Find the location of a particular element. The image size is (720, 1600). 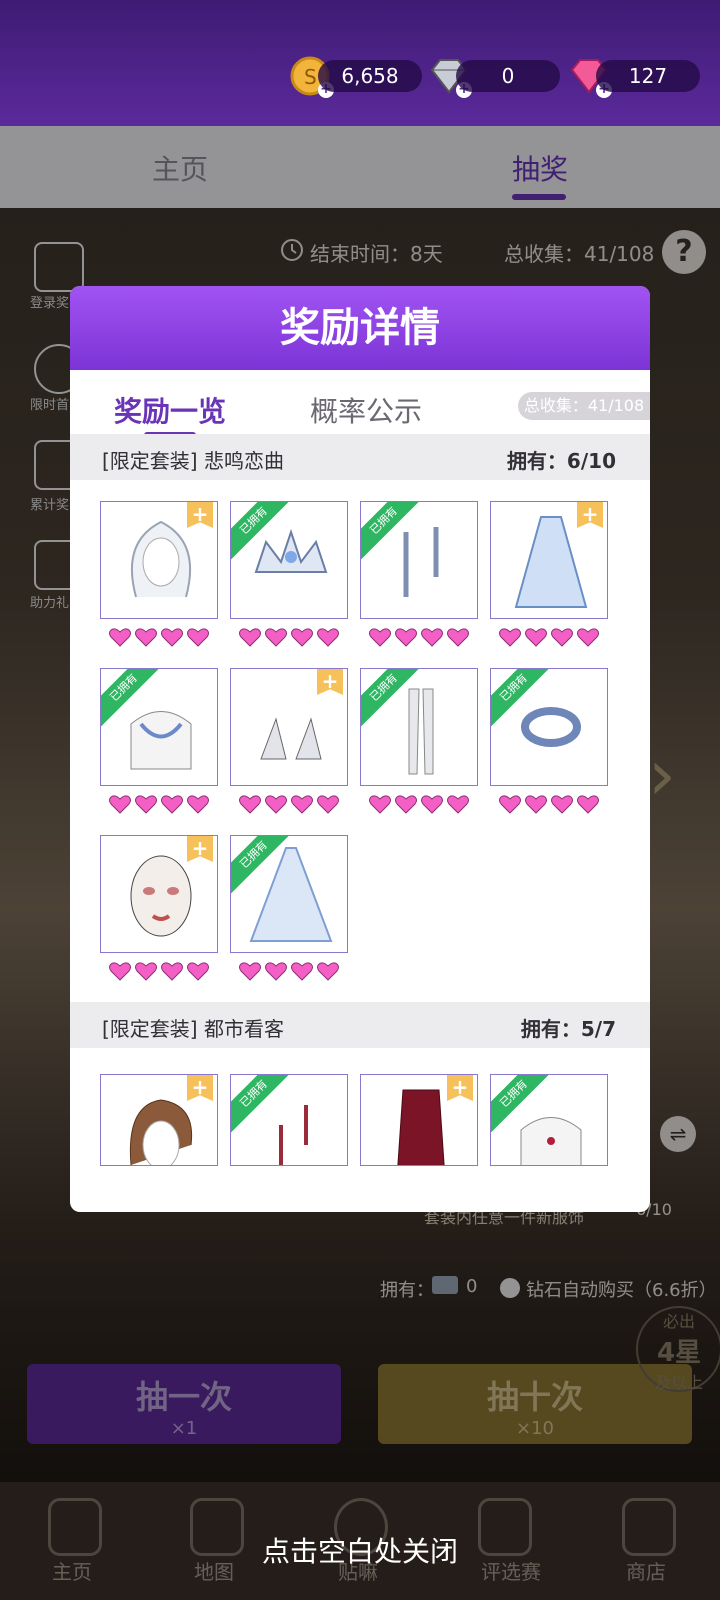

section-owned-1: 拥有：6/10 is located at coordinates (561, 461).